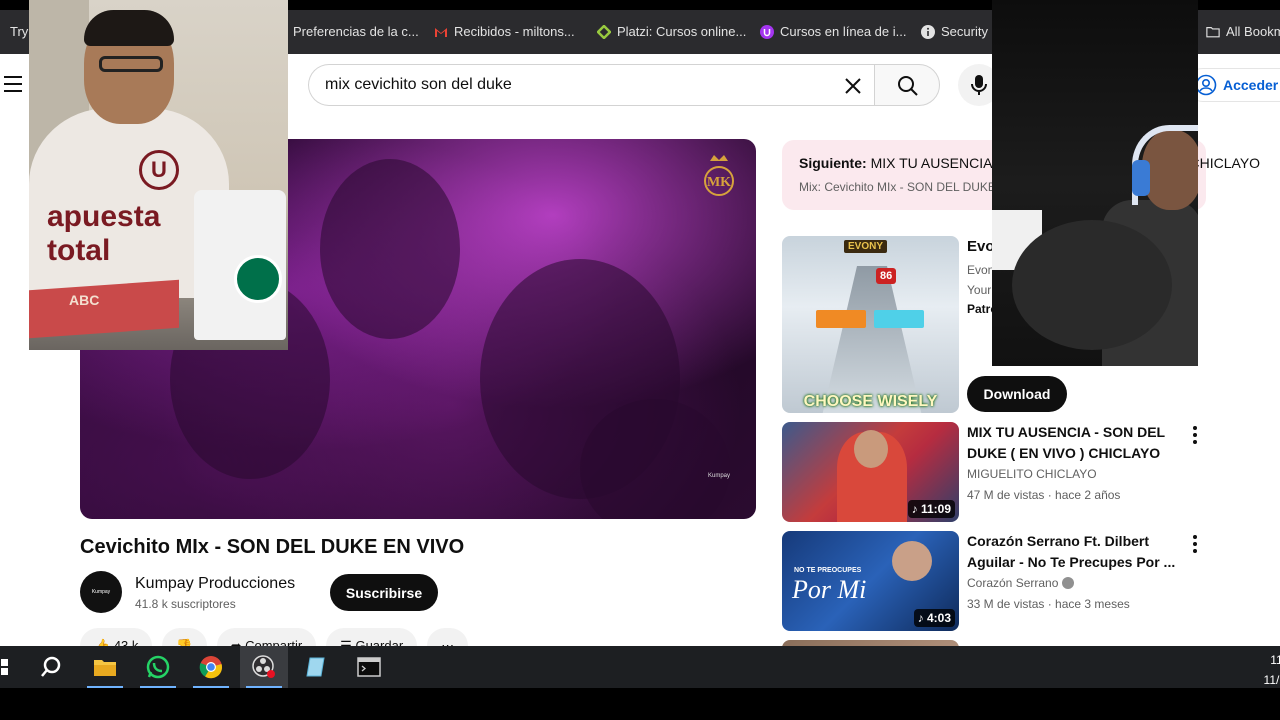 The image size is (1280, 720). I want to click on channel-name: Kumpay Producciones, so click(215, 584).